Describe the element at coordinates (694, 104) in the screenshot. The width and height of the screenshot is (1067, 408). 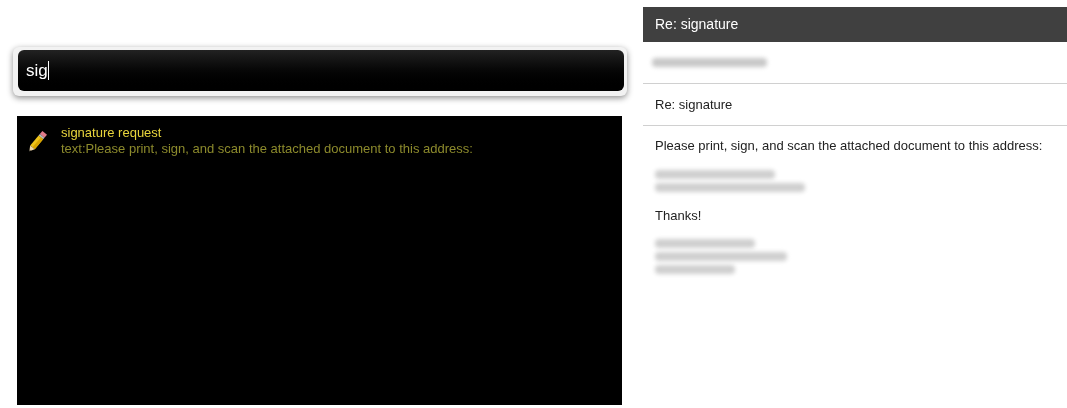
I see `email-subject: Re: signature` at that location.